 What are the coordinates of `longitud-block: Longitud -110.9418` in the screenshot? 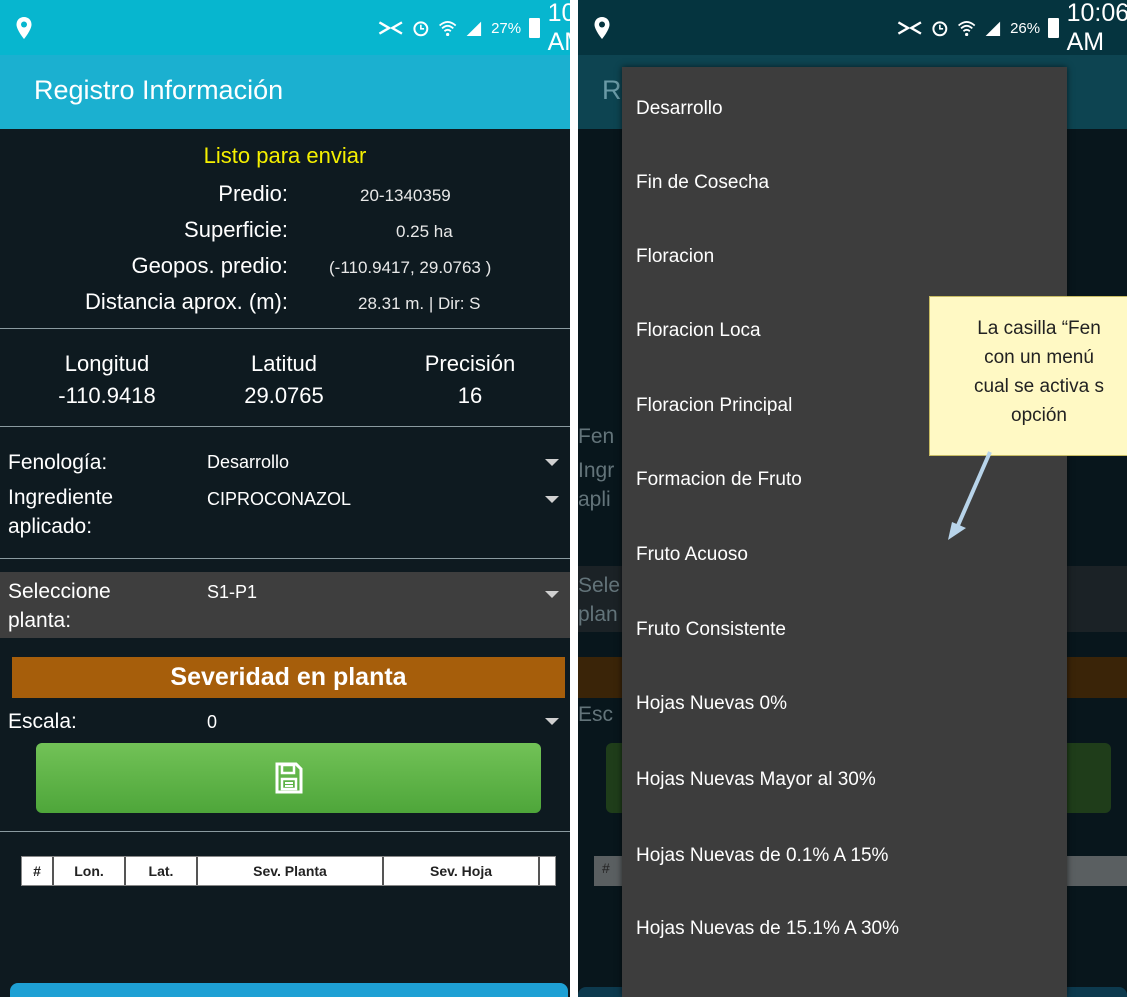 It's located at (107, 380).